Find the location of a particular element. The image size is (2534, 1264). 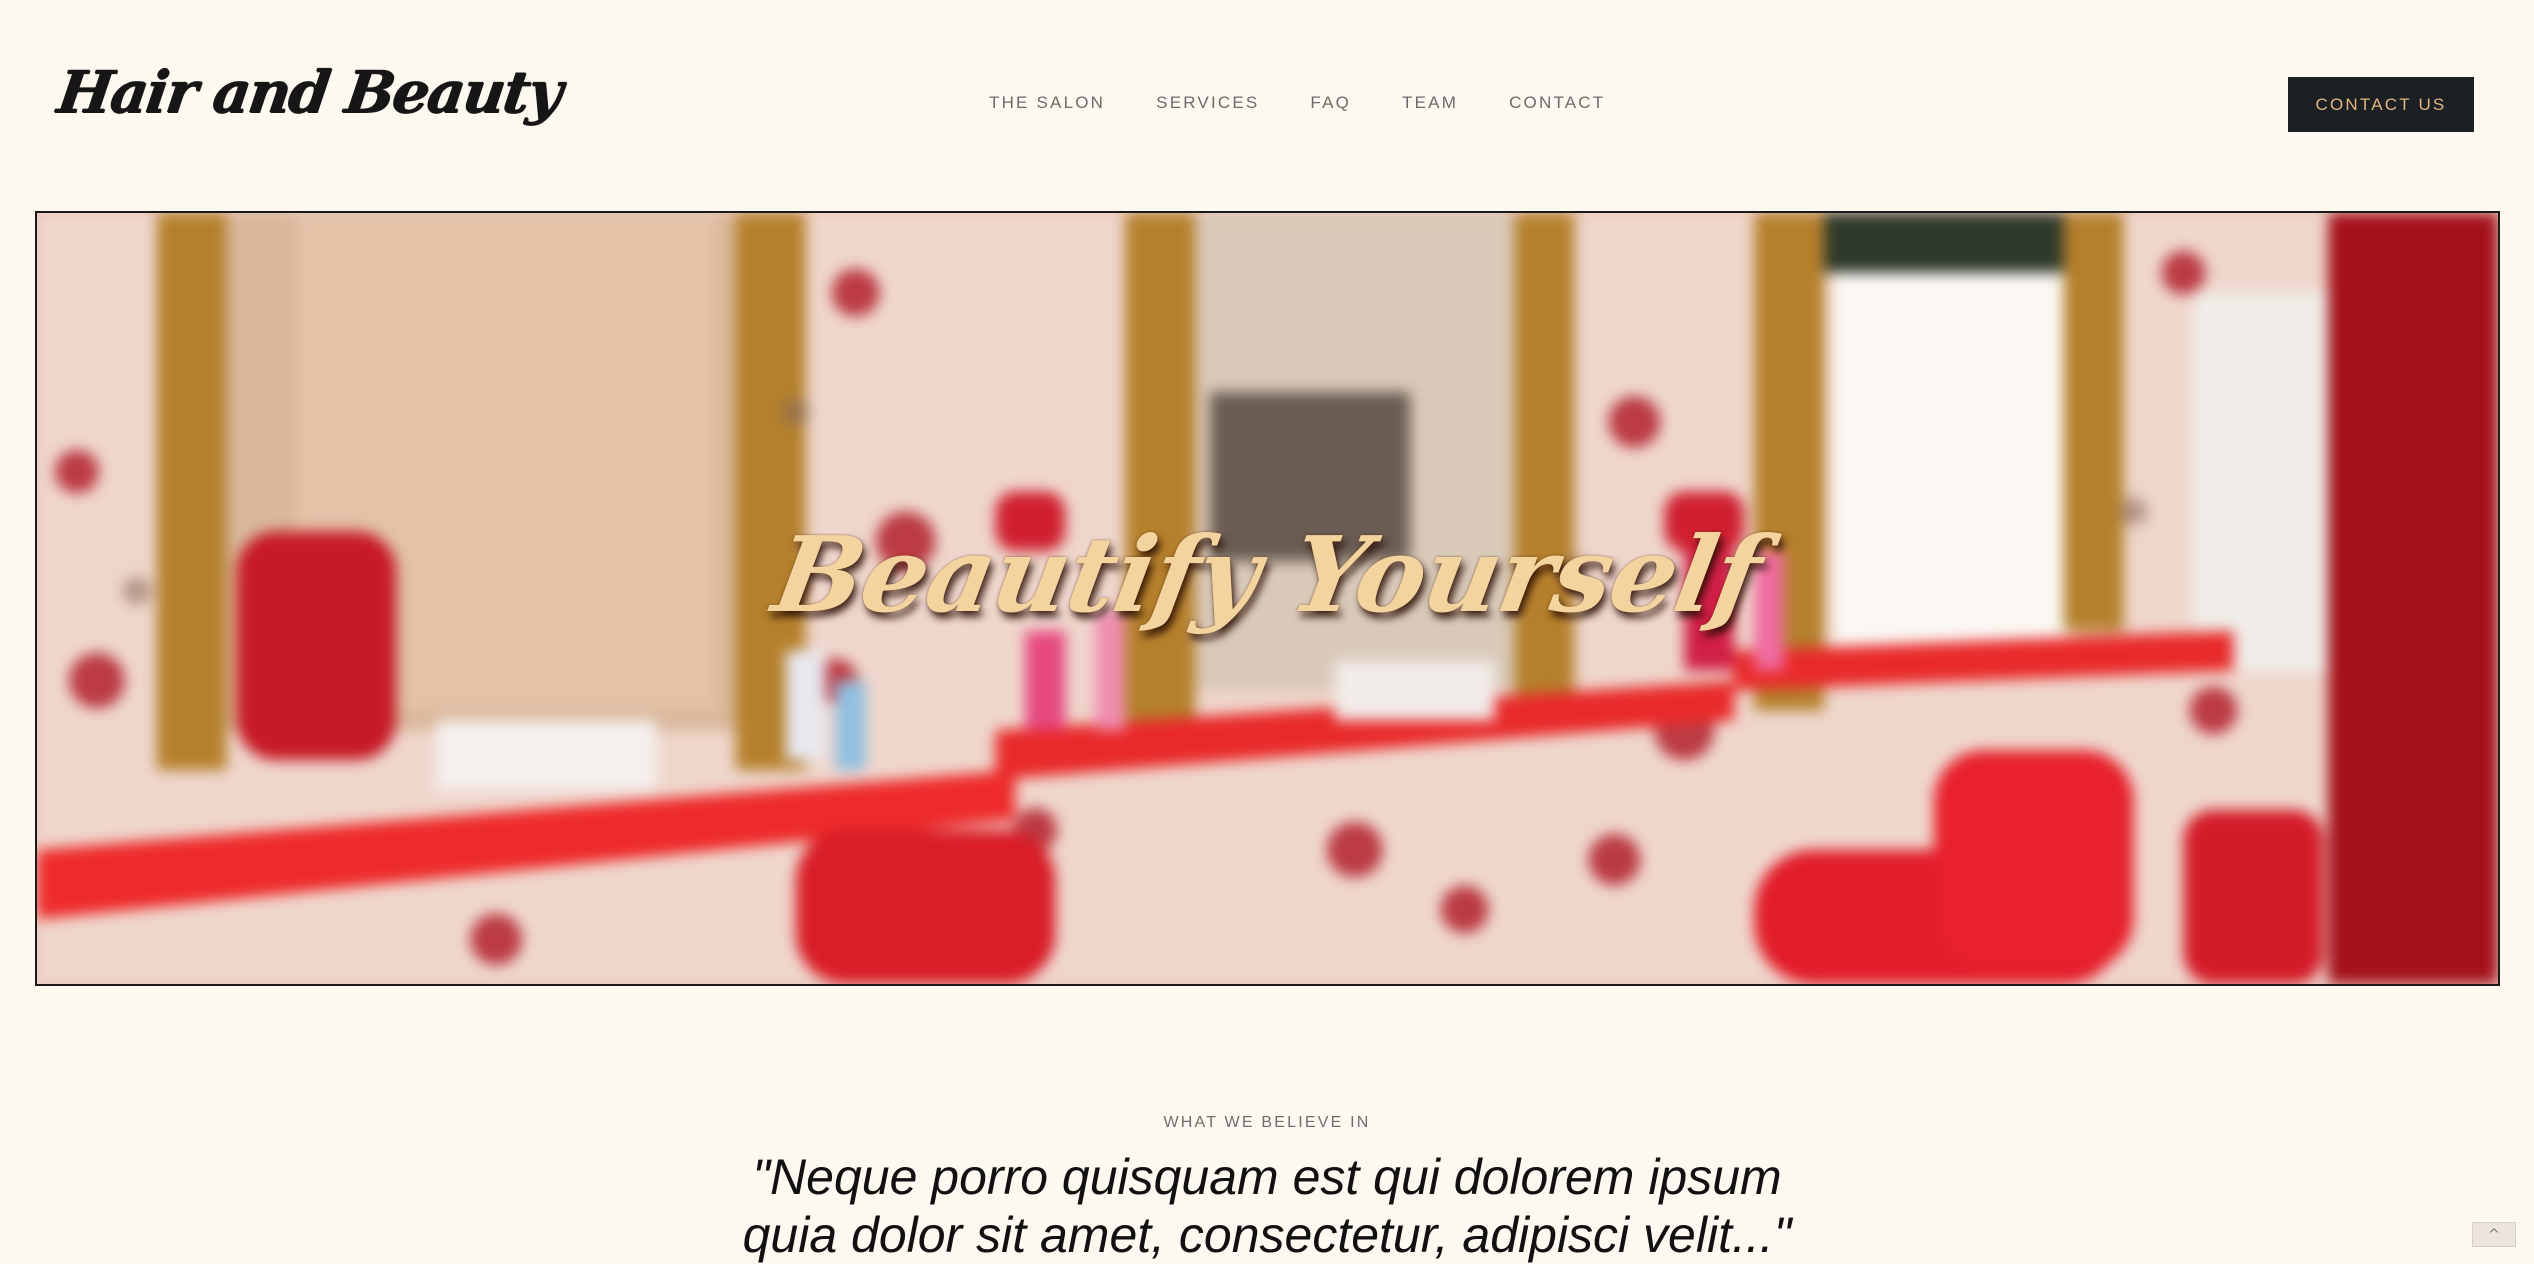

nav-item-faq: FAQ is located at coordinates (1330, 103).